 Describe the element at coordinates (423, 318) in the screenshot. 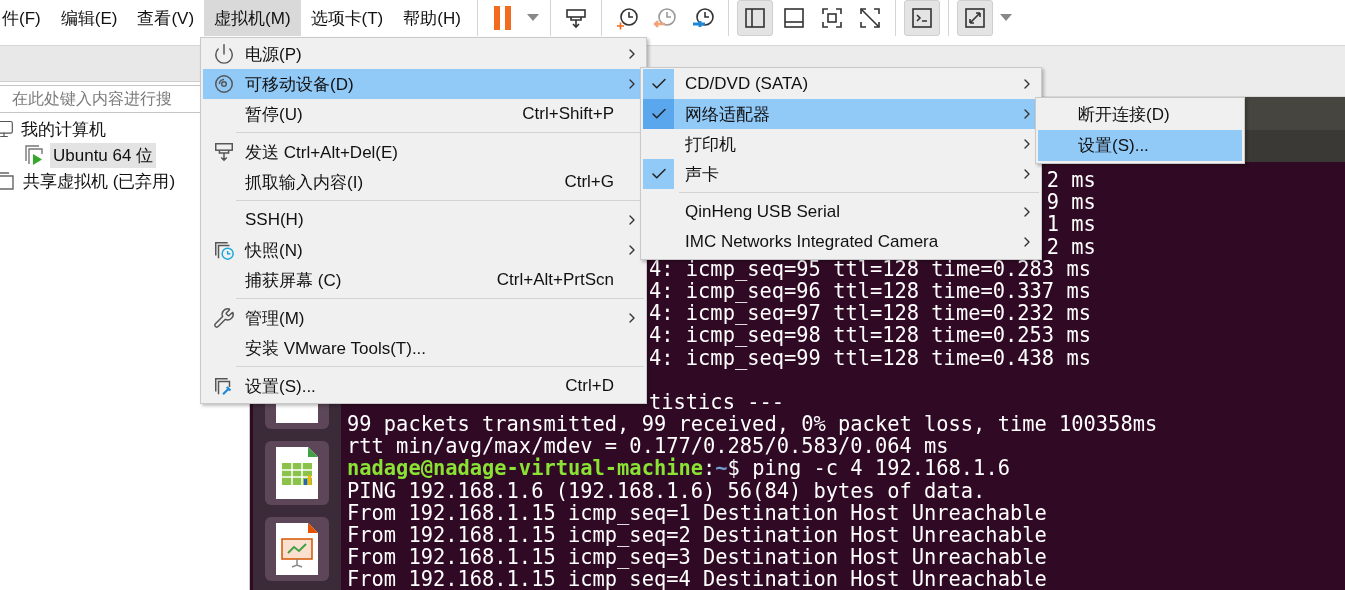

I see `menu-option: 管理(M)` at that location.